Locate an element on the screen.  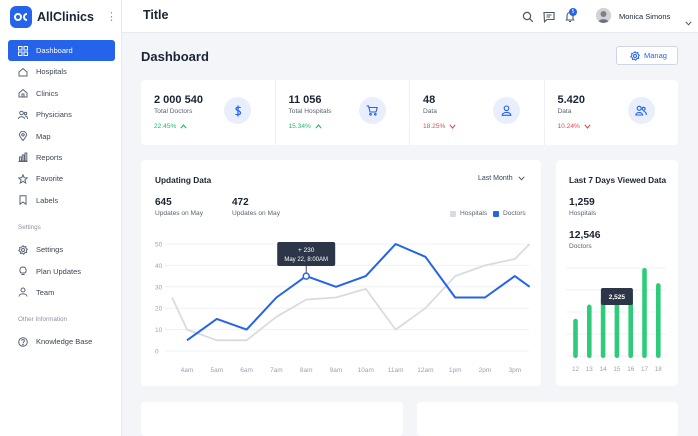
x-tick-label: 4am is located at coordinates (187, 370).